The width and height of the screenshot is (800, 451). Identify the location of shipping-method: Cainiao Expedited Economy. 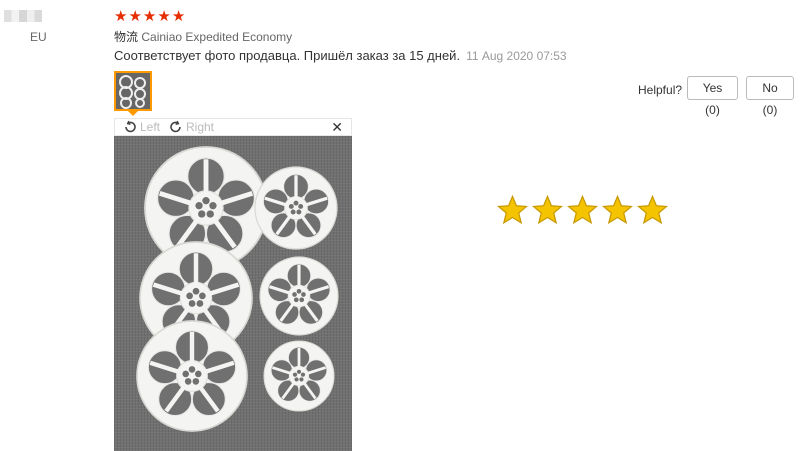
(217, 37).